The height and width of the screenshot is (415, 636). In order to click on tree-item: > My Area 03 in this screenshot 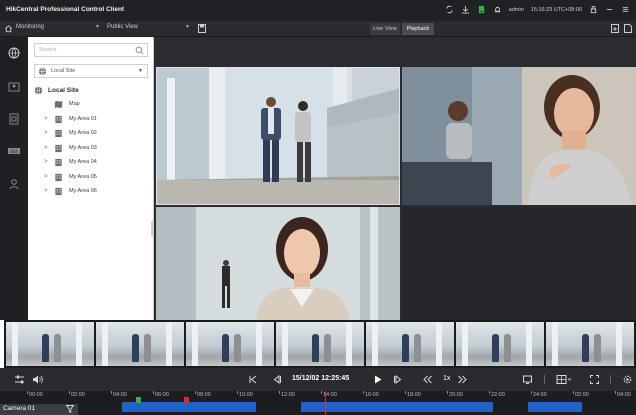, I will do `click(95, 149)`.